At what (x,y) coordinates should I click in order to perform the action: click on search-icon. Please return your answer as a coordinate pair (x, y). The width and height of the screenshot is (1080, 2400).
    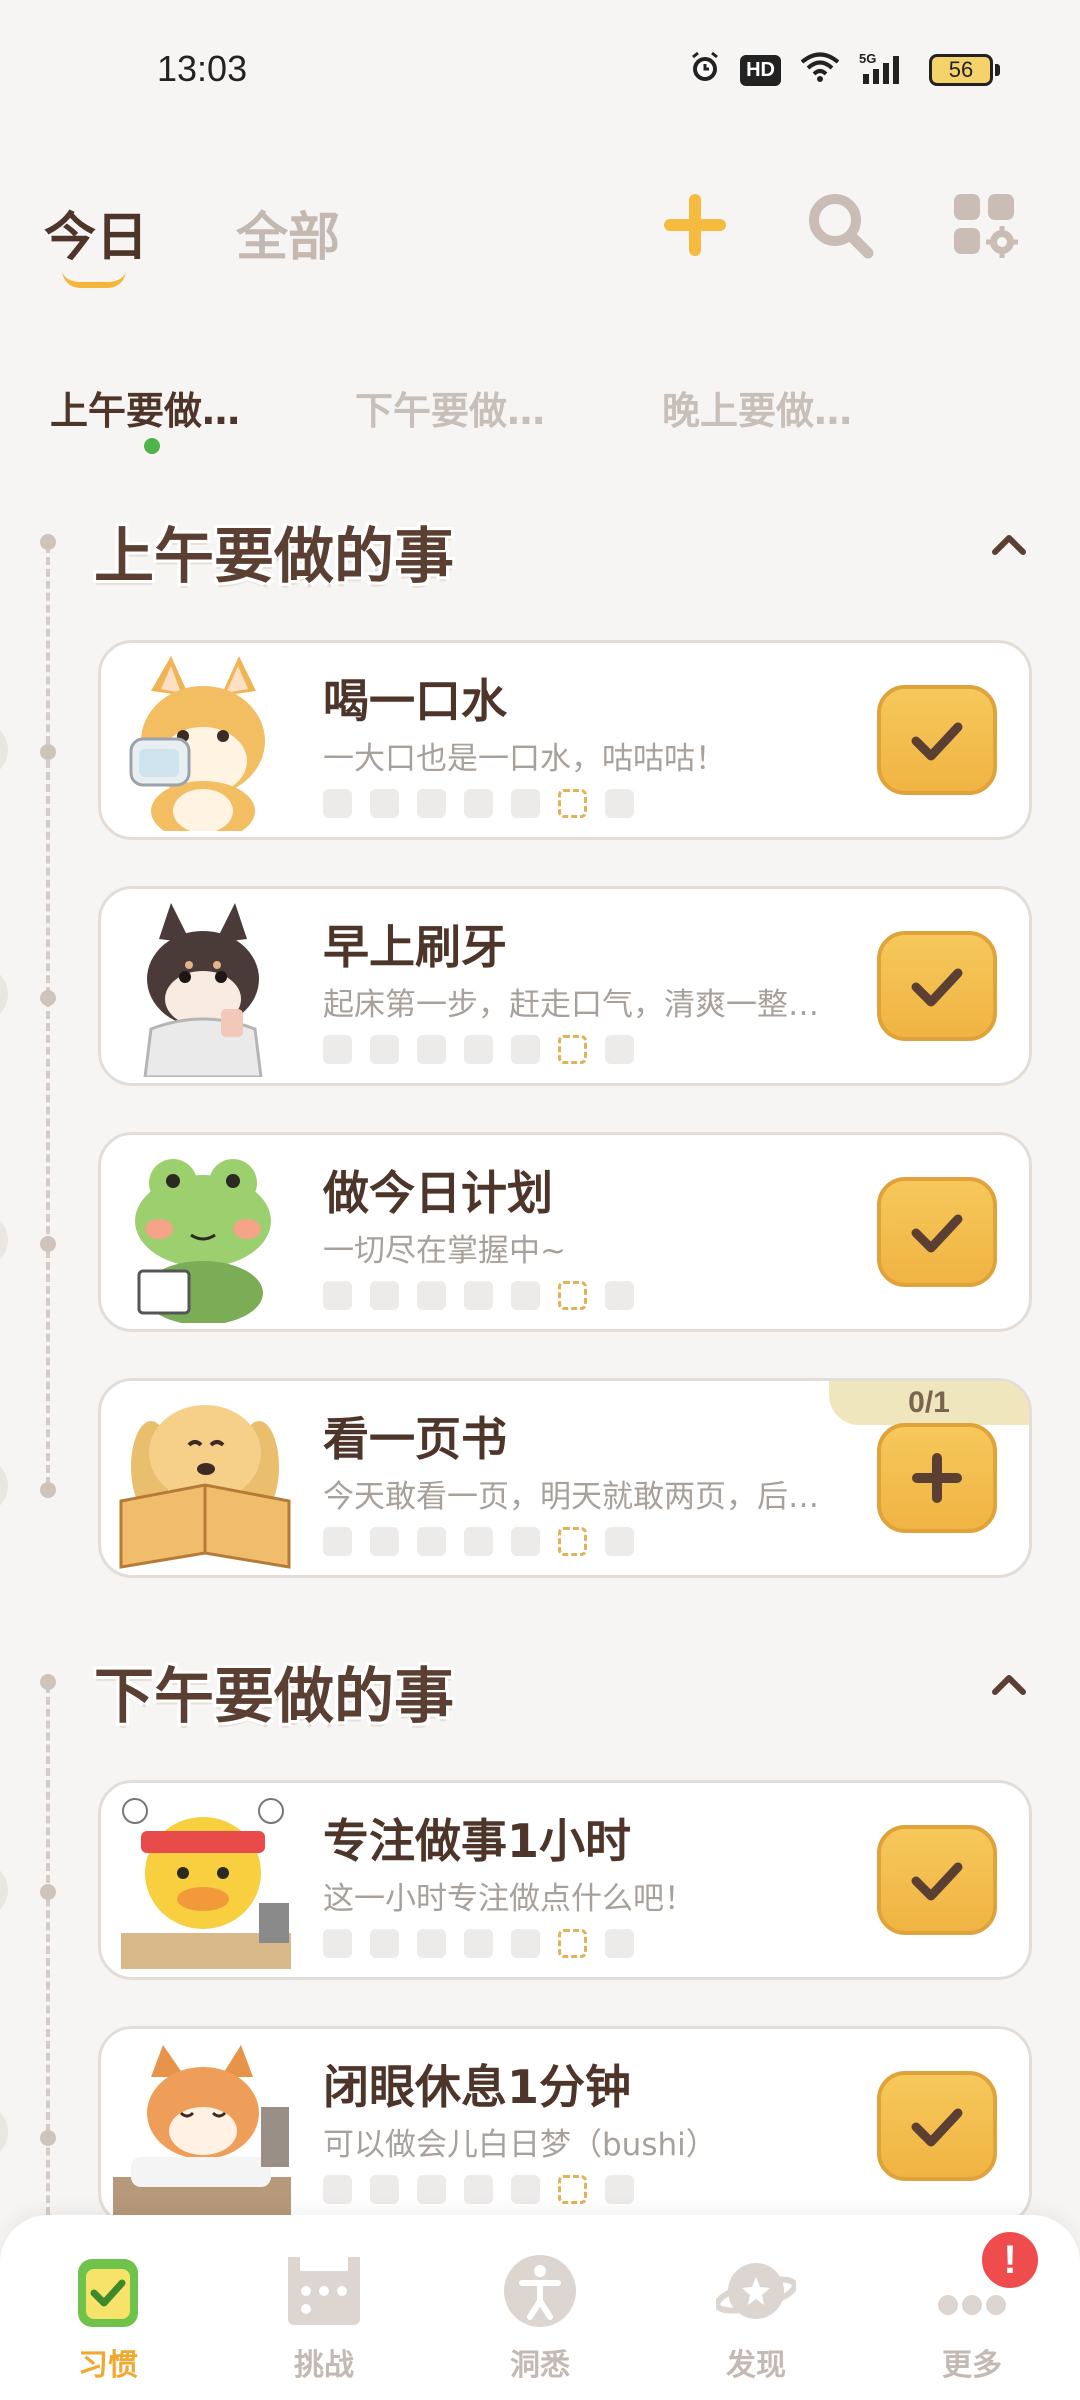
    Looking at the image, I should click on (841, 226).